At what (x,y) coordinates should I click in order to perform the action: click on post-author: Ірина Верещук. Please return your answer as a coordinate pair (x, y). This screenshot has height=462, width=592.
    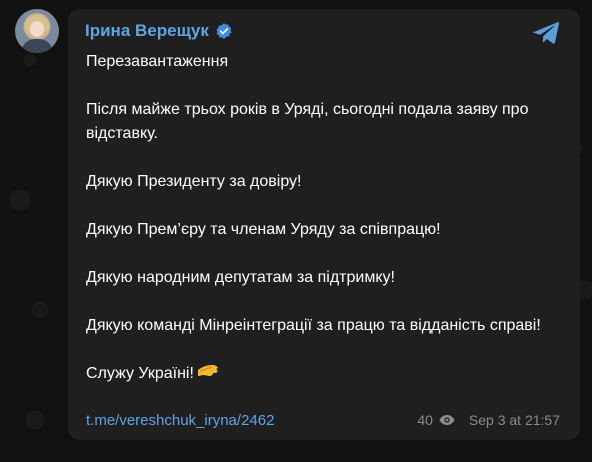
    Looking at the image, I should click on (159, 31).